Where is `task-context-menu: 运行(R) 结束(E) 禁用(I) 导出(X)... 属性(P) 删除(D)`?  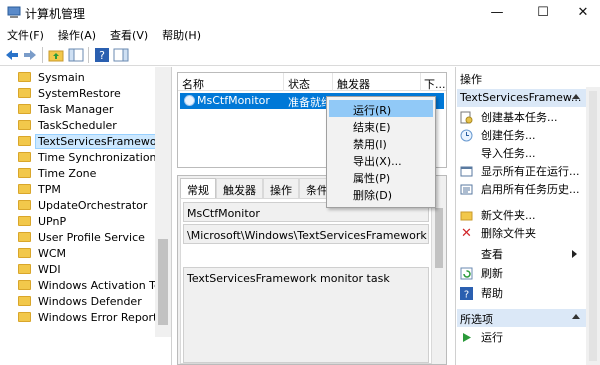
task-context-menu: 运行(R) 结束(E) 禁用(I) 导出(X)... 属性(P) 删除(D) is located at coordinates (381, 152).